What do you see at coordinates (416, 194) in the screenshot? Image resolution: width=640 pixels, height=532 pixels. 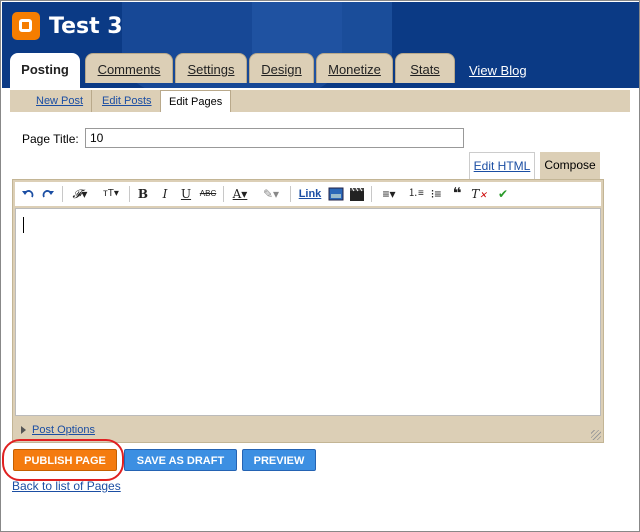 I see `numbered-list-icon: ⒈≡` at bounding box center [416, 194].